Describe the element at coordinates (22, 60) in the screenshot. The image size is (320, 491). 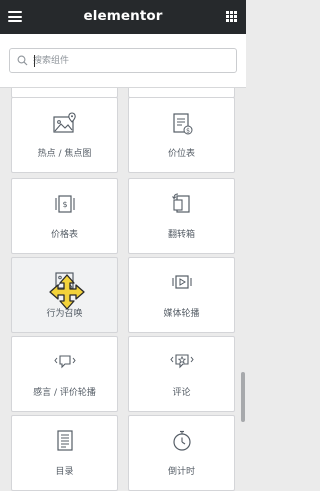
I see `search-icon` at that location.